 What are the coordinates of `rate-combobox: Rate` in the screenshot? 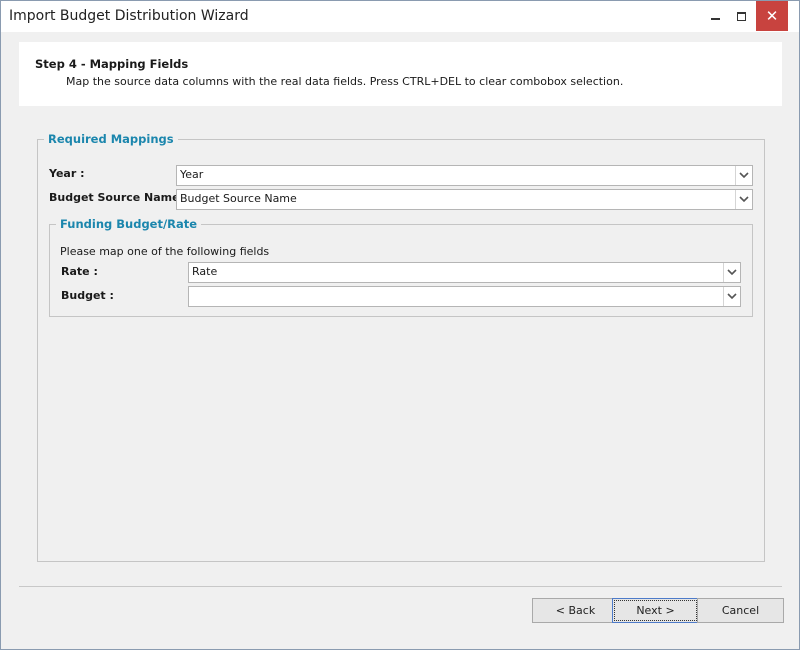 It's located at (464, 272).